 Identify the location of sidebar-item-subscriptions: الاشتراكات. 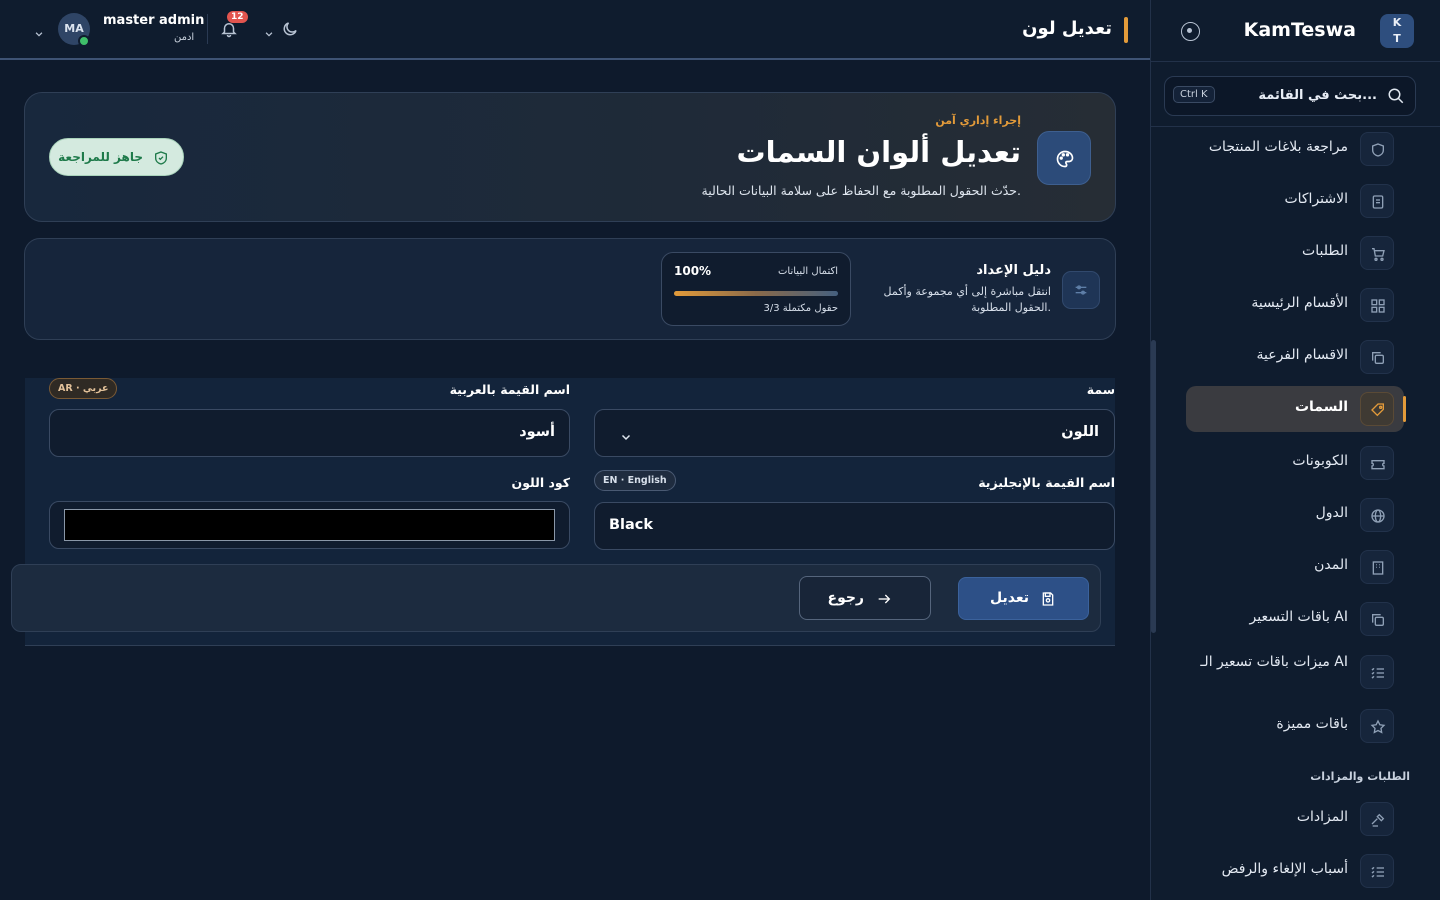
(1295, 201).